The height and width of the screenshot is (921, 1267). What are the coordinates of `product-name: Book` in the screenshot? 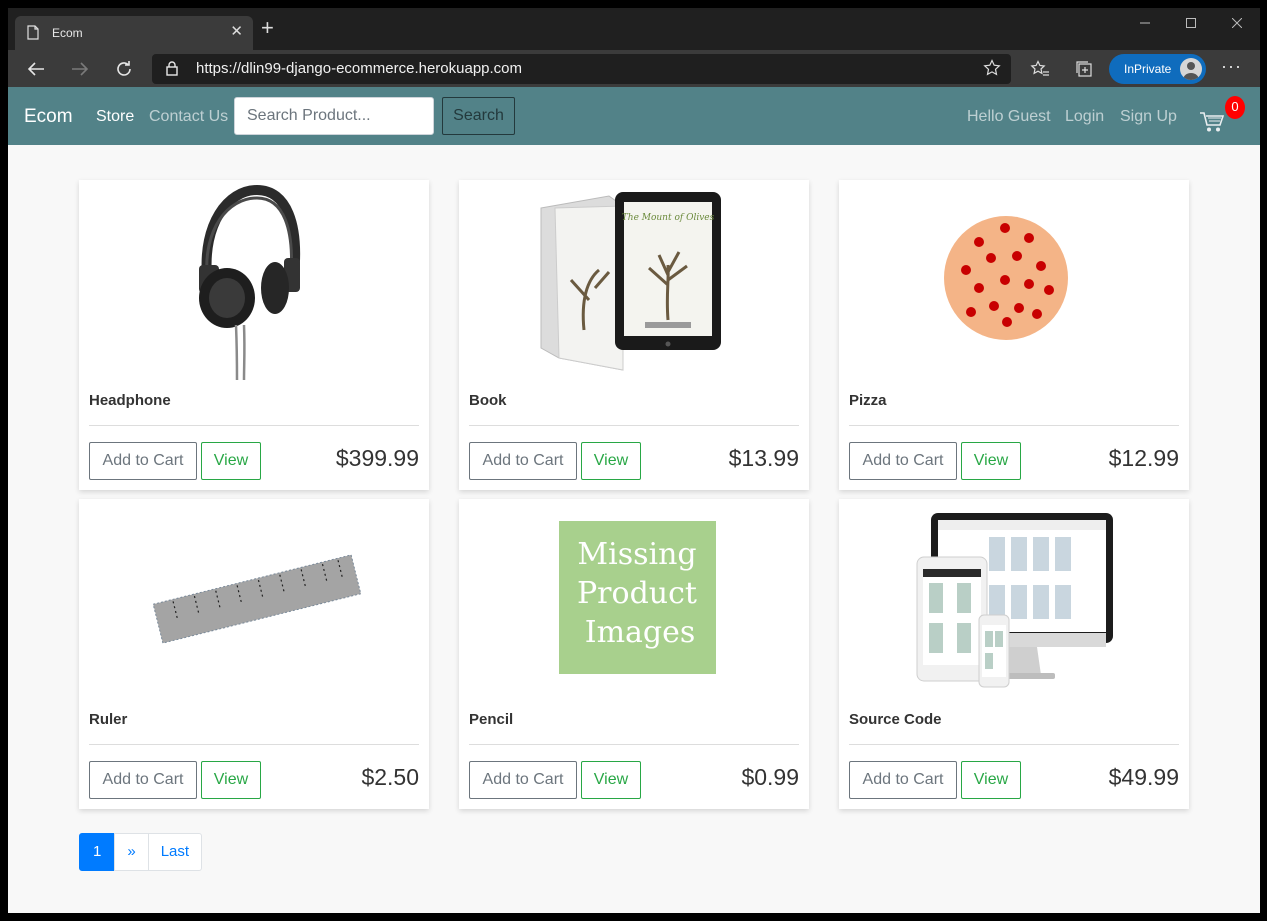 It's located at (488, 400).